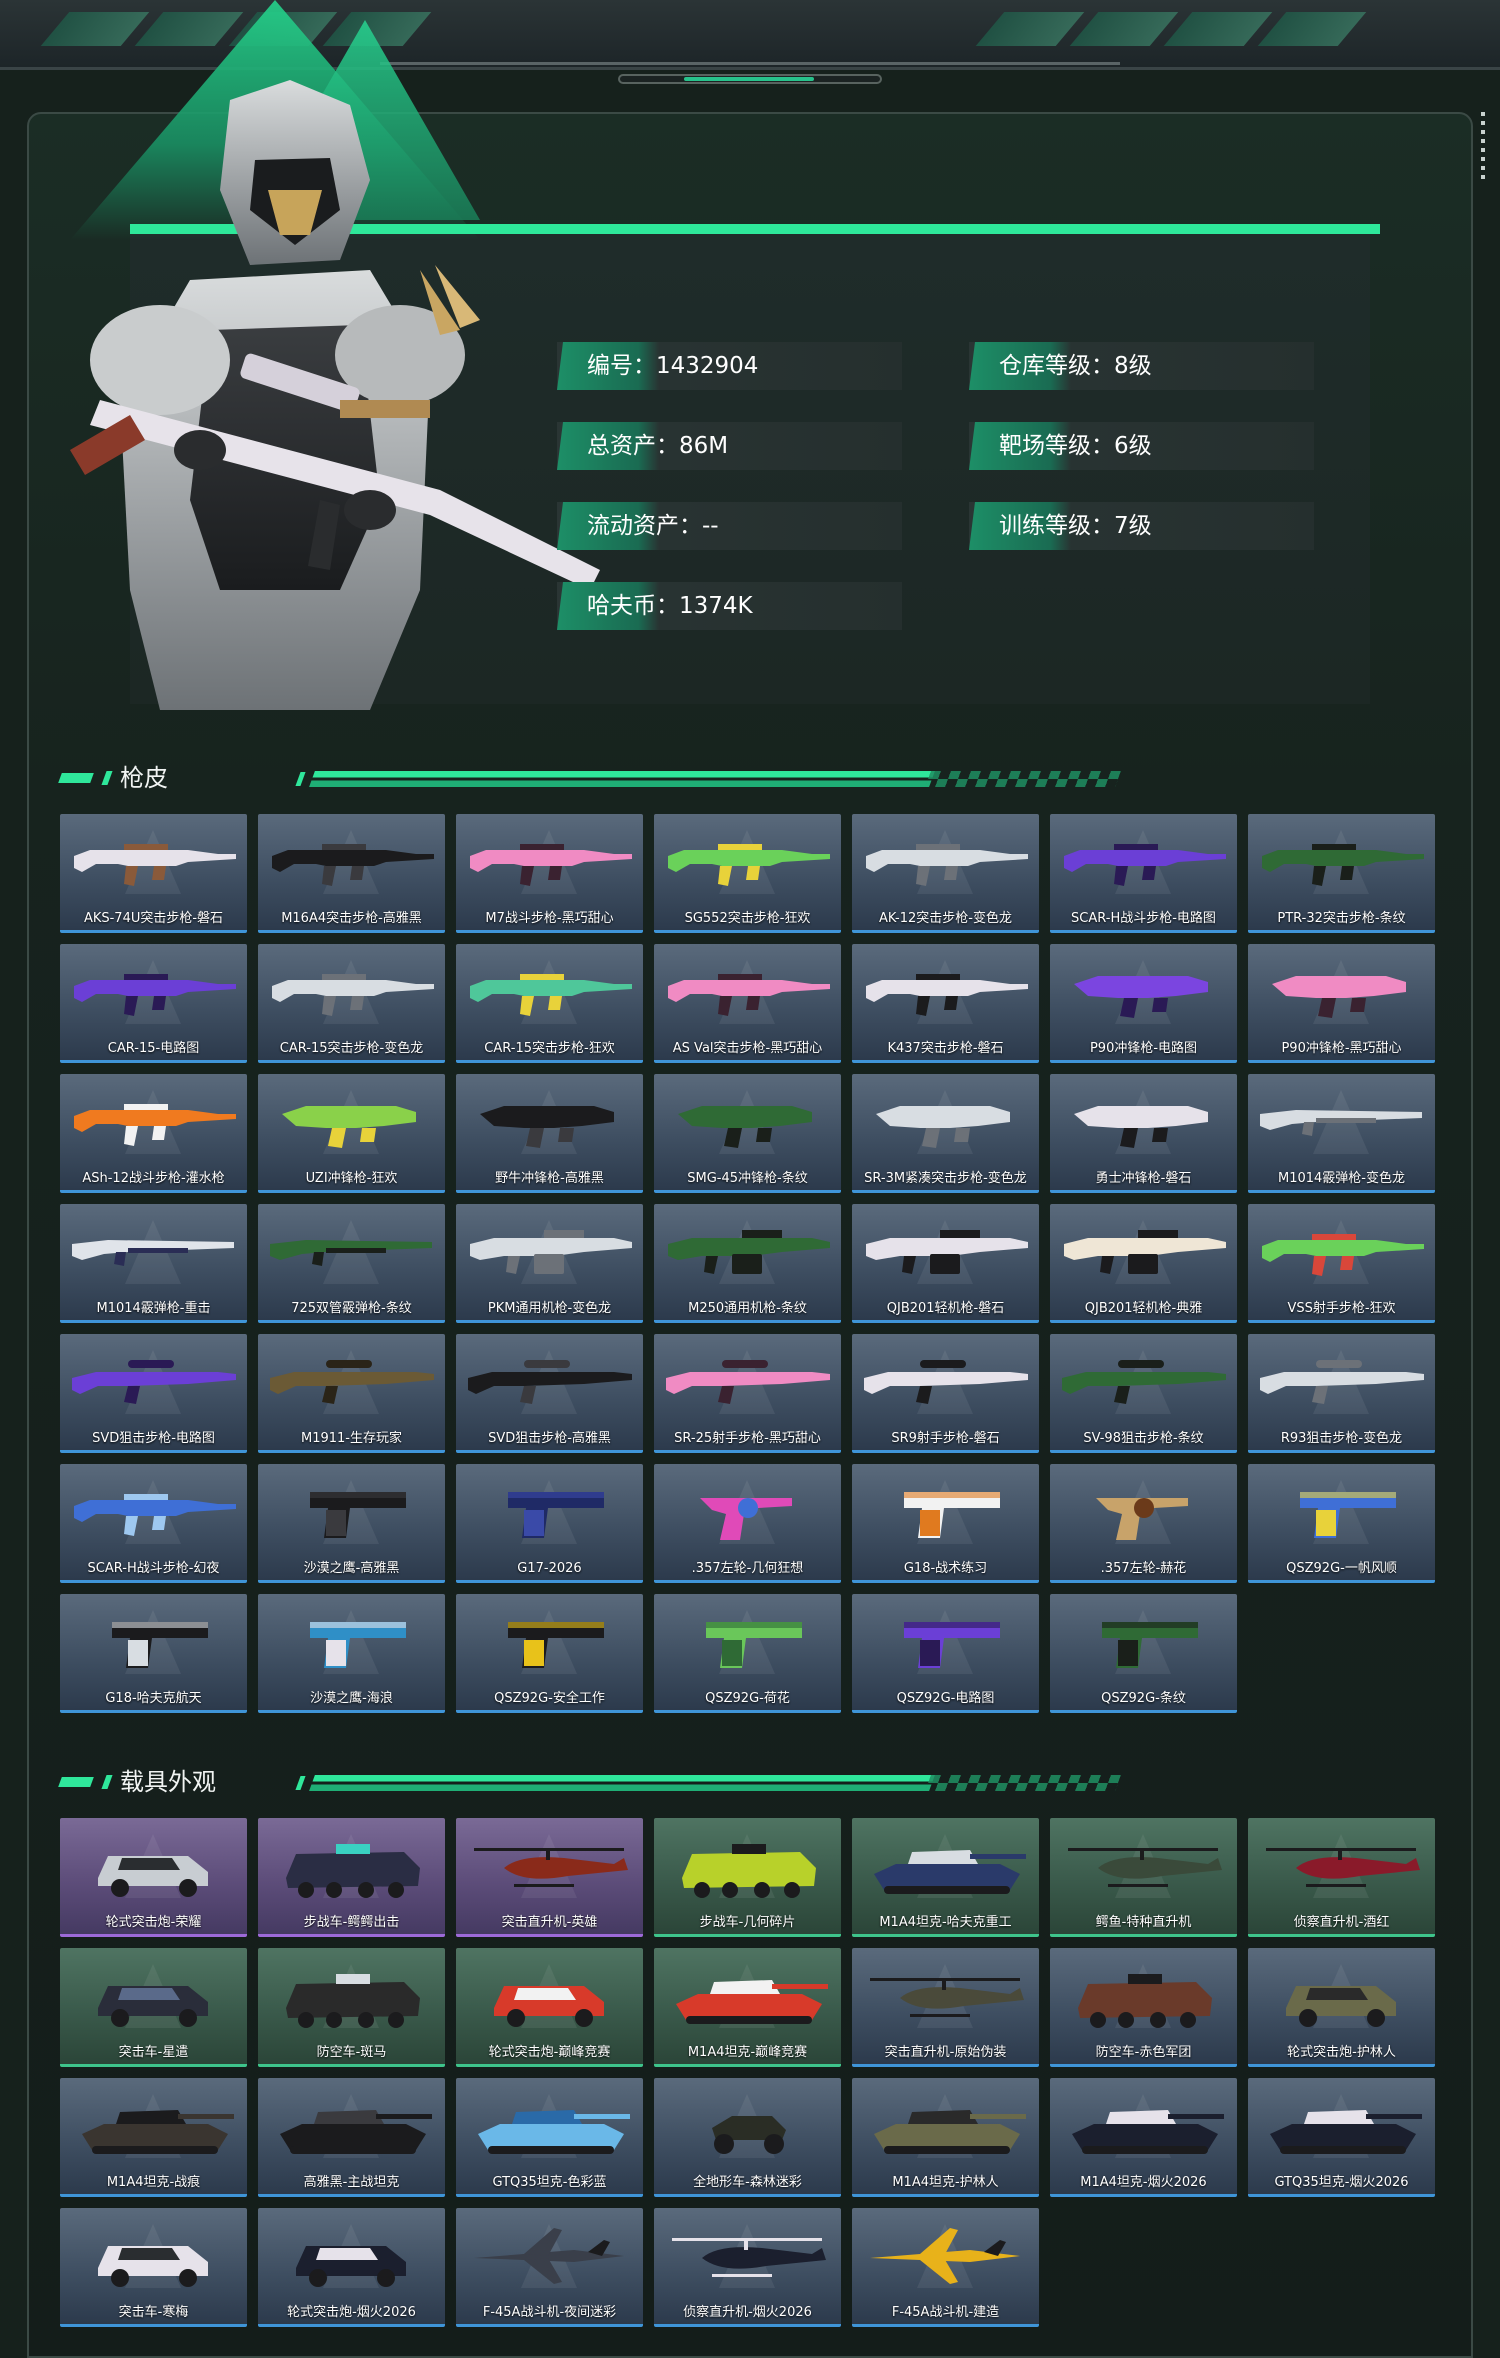  I want to click on vehicle-card: F-45A战斗机-夜间迷彩, so click(549, 2267).